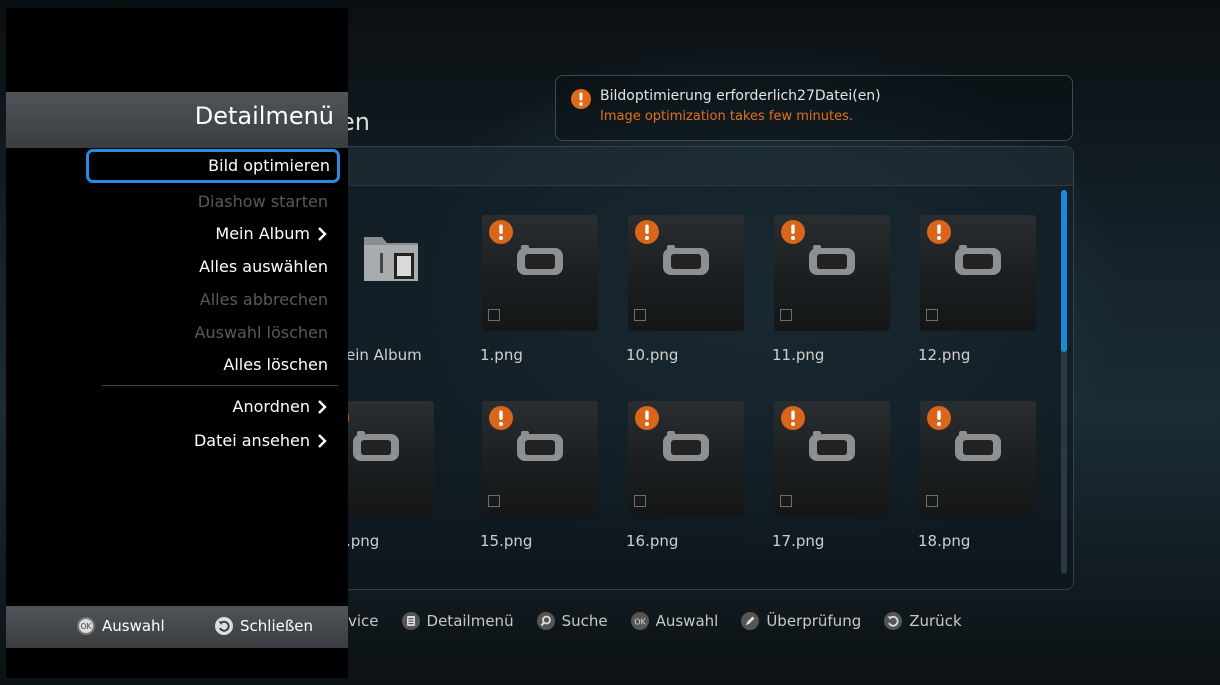 Image resolution: width=1220 pixels, height=685 pixels. What do you see at coordinates (269, 165) in the screenshot?
I see `menu-item-label: Bild optimieren` at bounding box center [269, 165].